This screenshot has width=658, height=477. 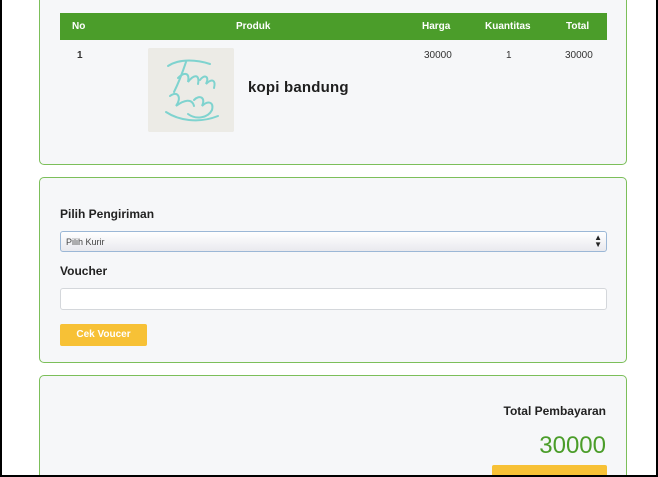 I want to click on pay-button, so click(x=549, y=470).